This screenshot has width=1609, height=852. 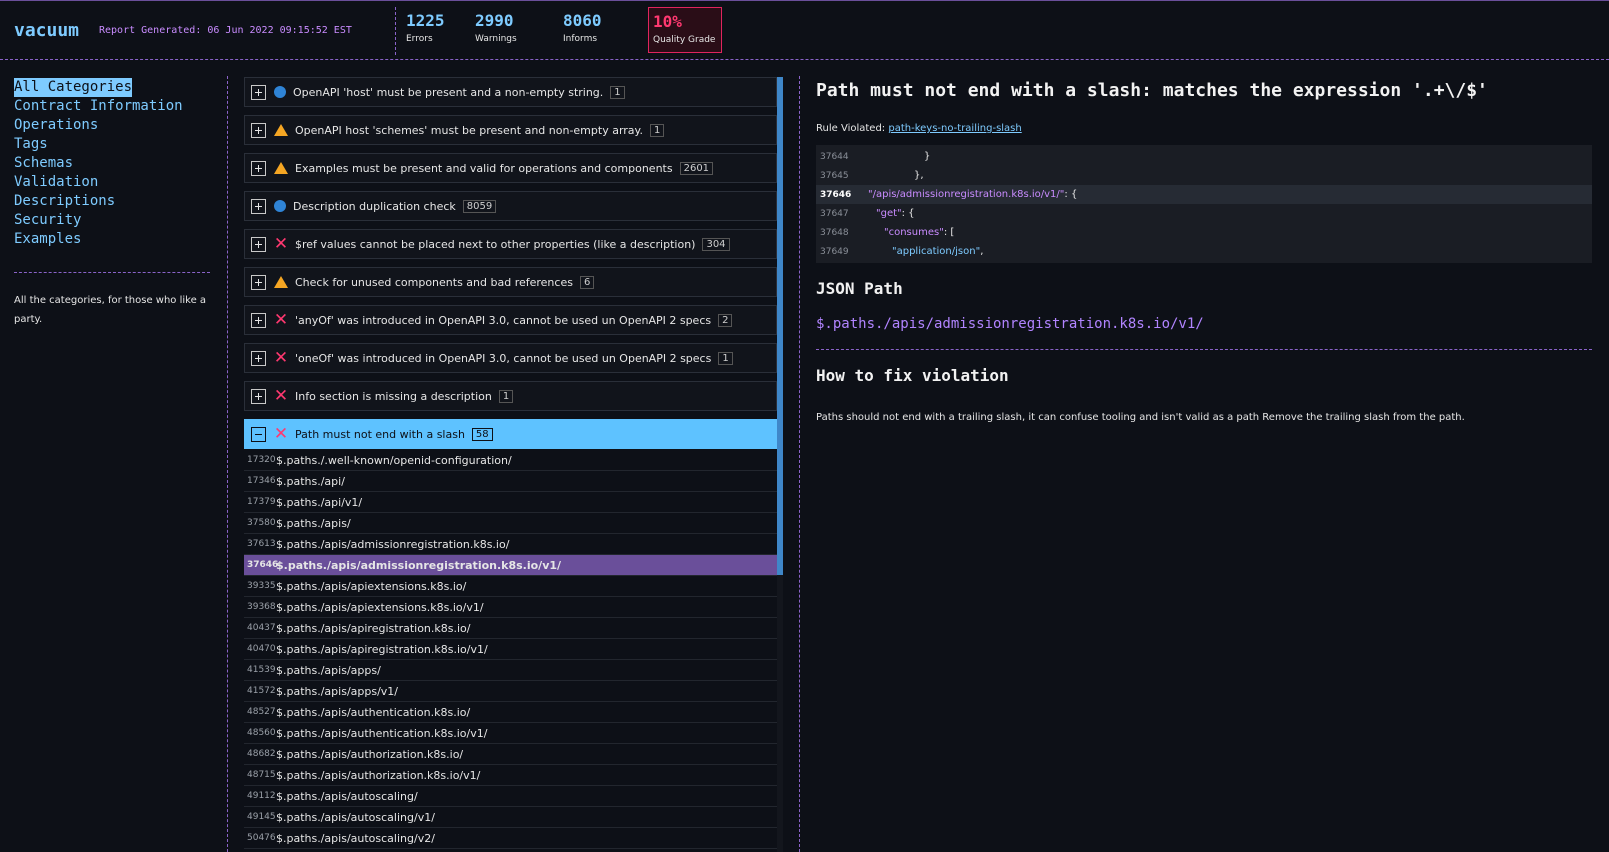 What do you see at coordinates (780, 713) in the screenshot?
I see `rules-scrollbar-track` at bounding box center [780, 713].